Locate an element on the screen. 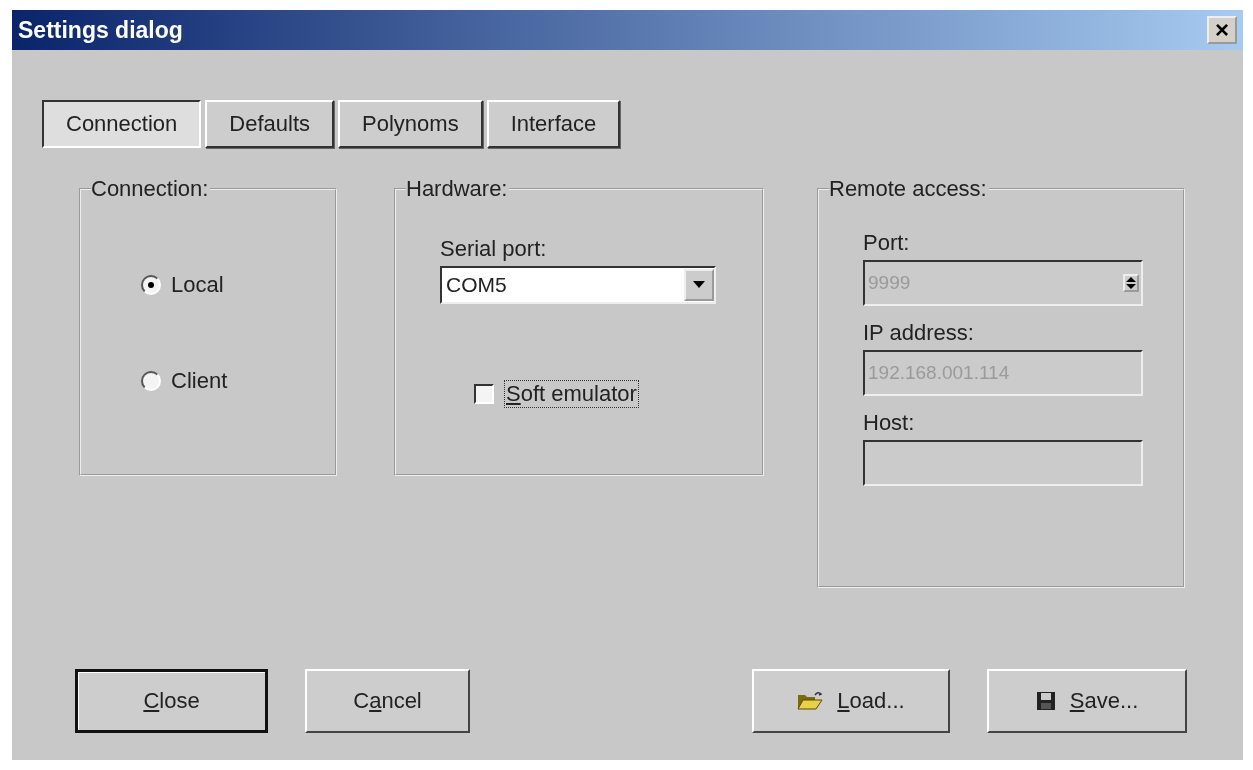 This screenshot has height=770, width=1253. close-button: × is located at coordinates (1222, 30).